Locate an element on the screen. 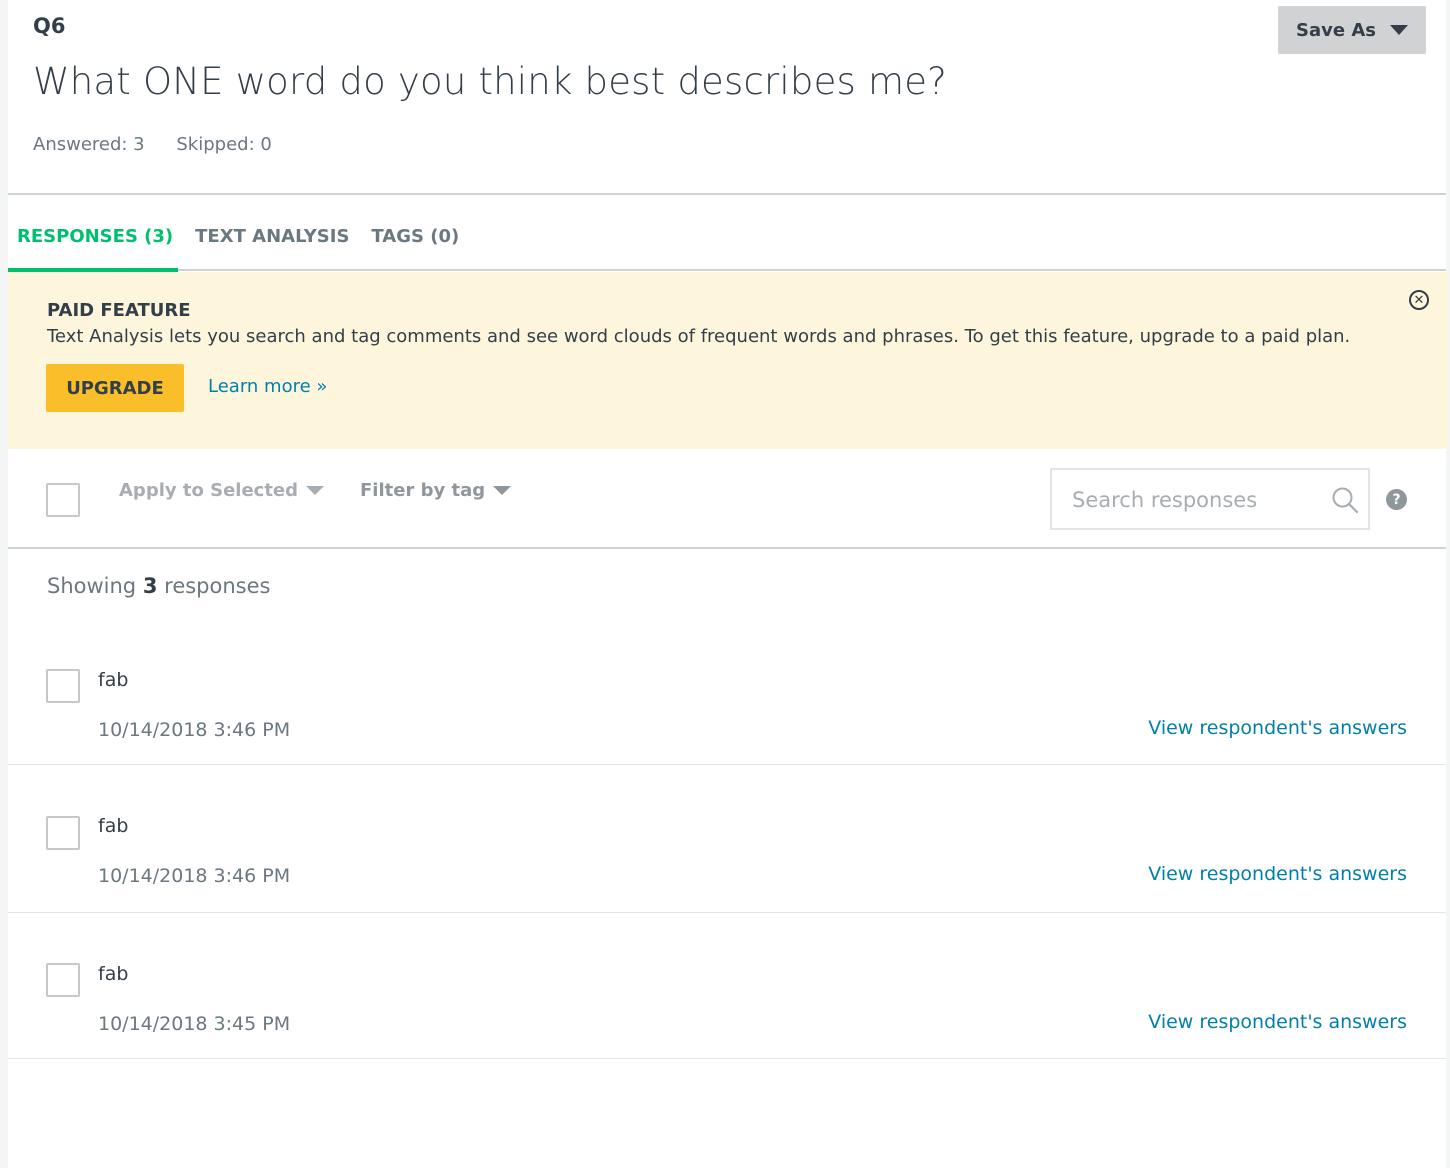 The width and height of the screenshot is (1450, 1168). tab-bar: RESPONSES (3) TEXT ANALYSIS TAGS (0) is located at coordinates (249, 236).